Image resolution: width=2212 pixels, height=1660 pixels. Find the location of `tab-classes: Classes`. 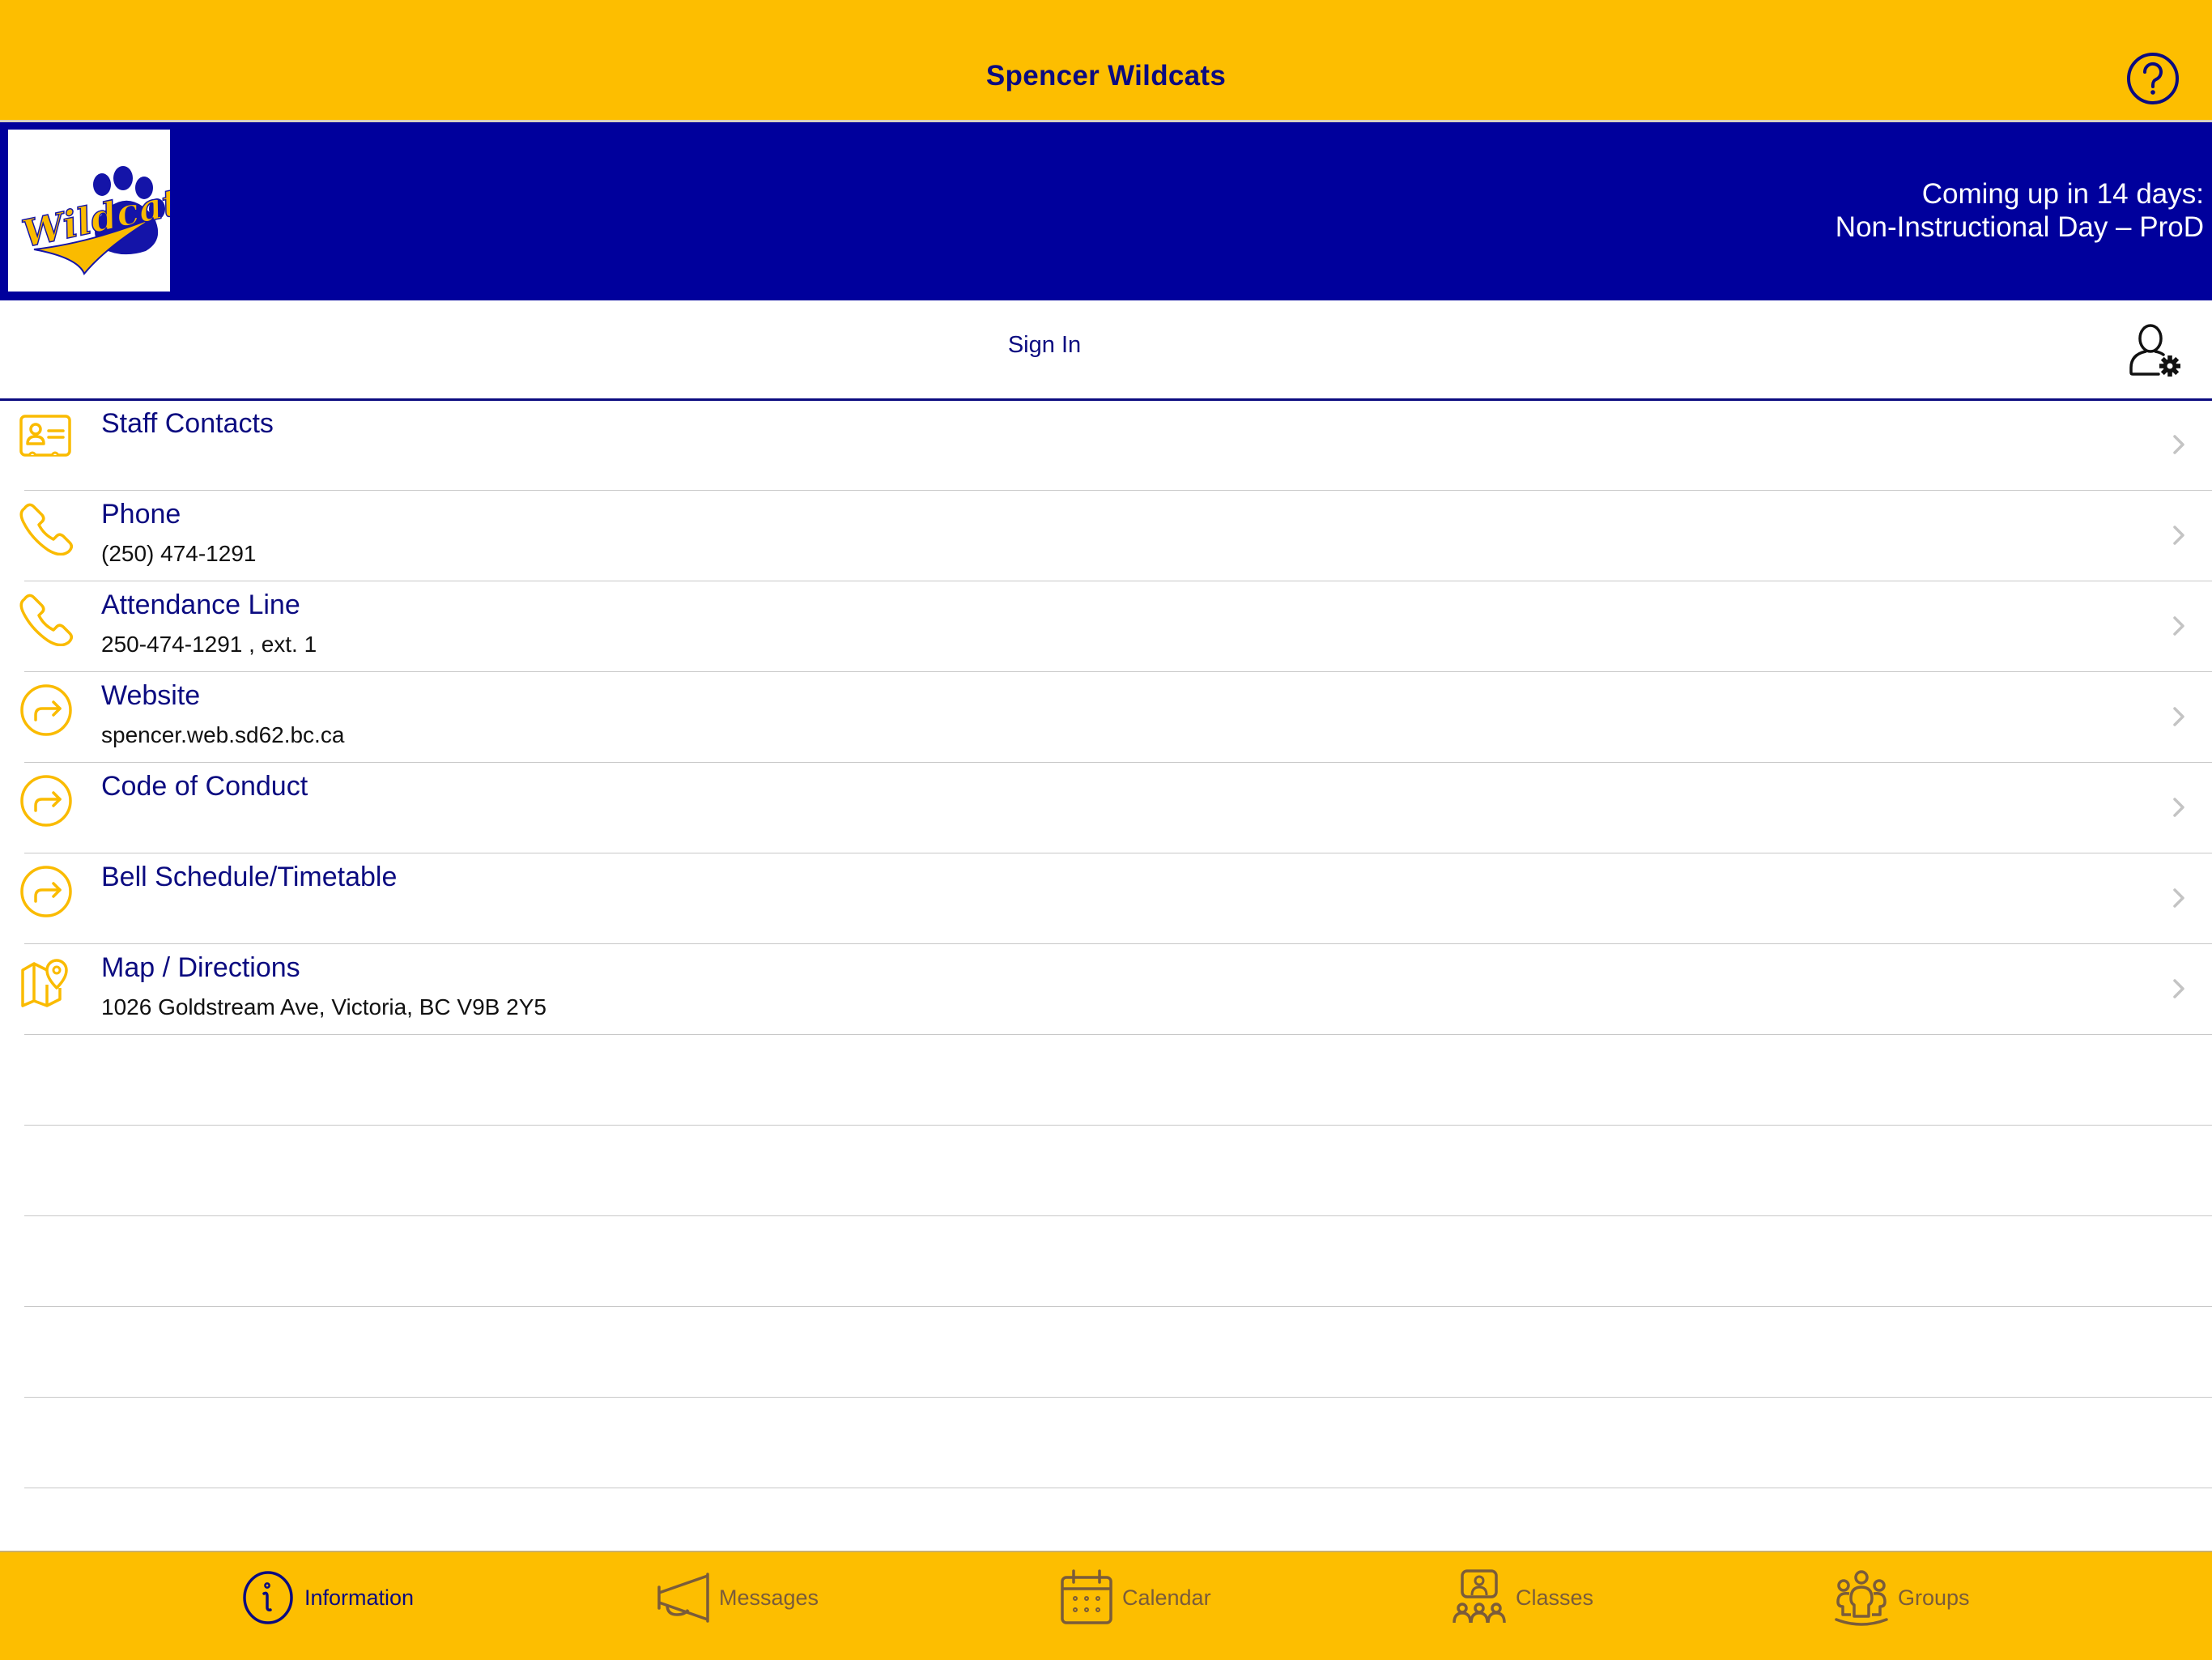

tab-classes: Classes is located at coordinates (1522, 1598).